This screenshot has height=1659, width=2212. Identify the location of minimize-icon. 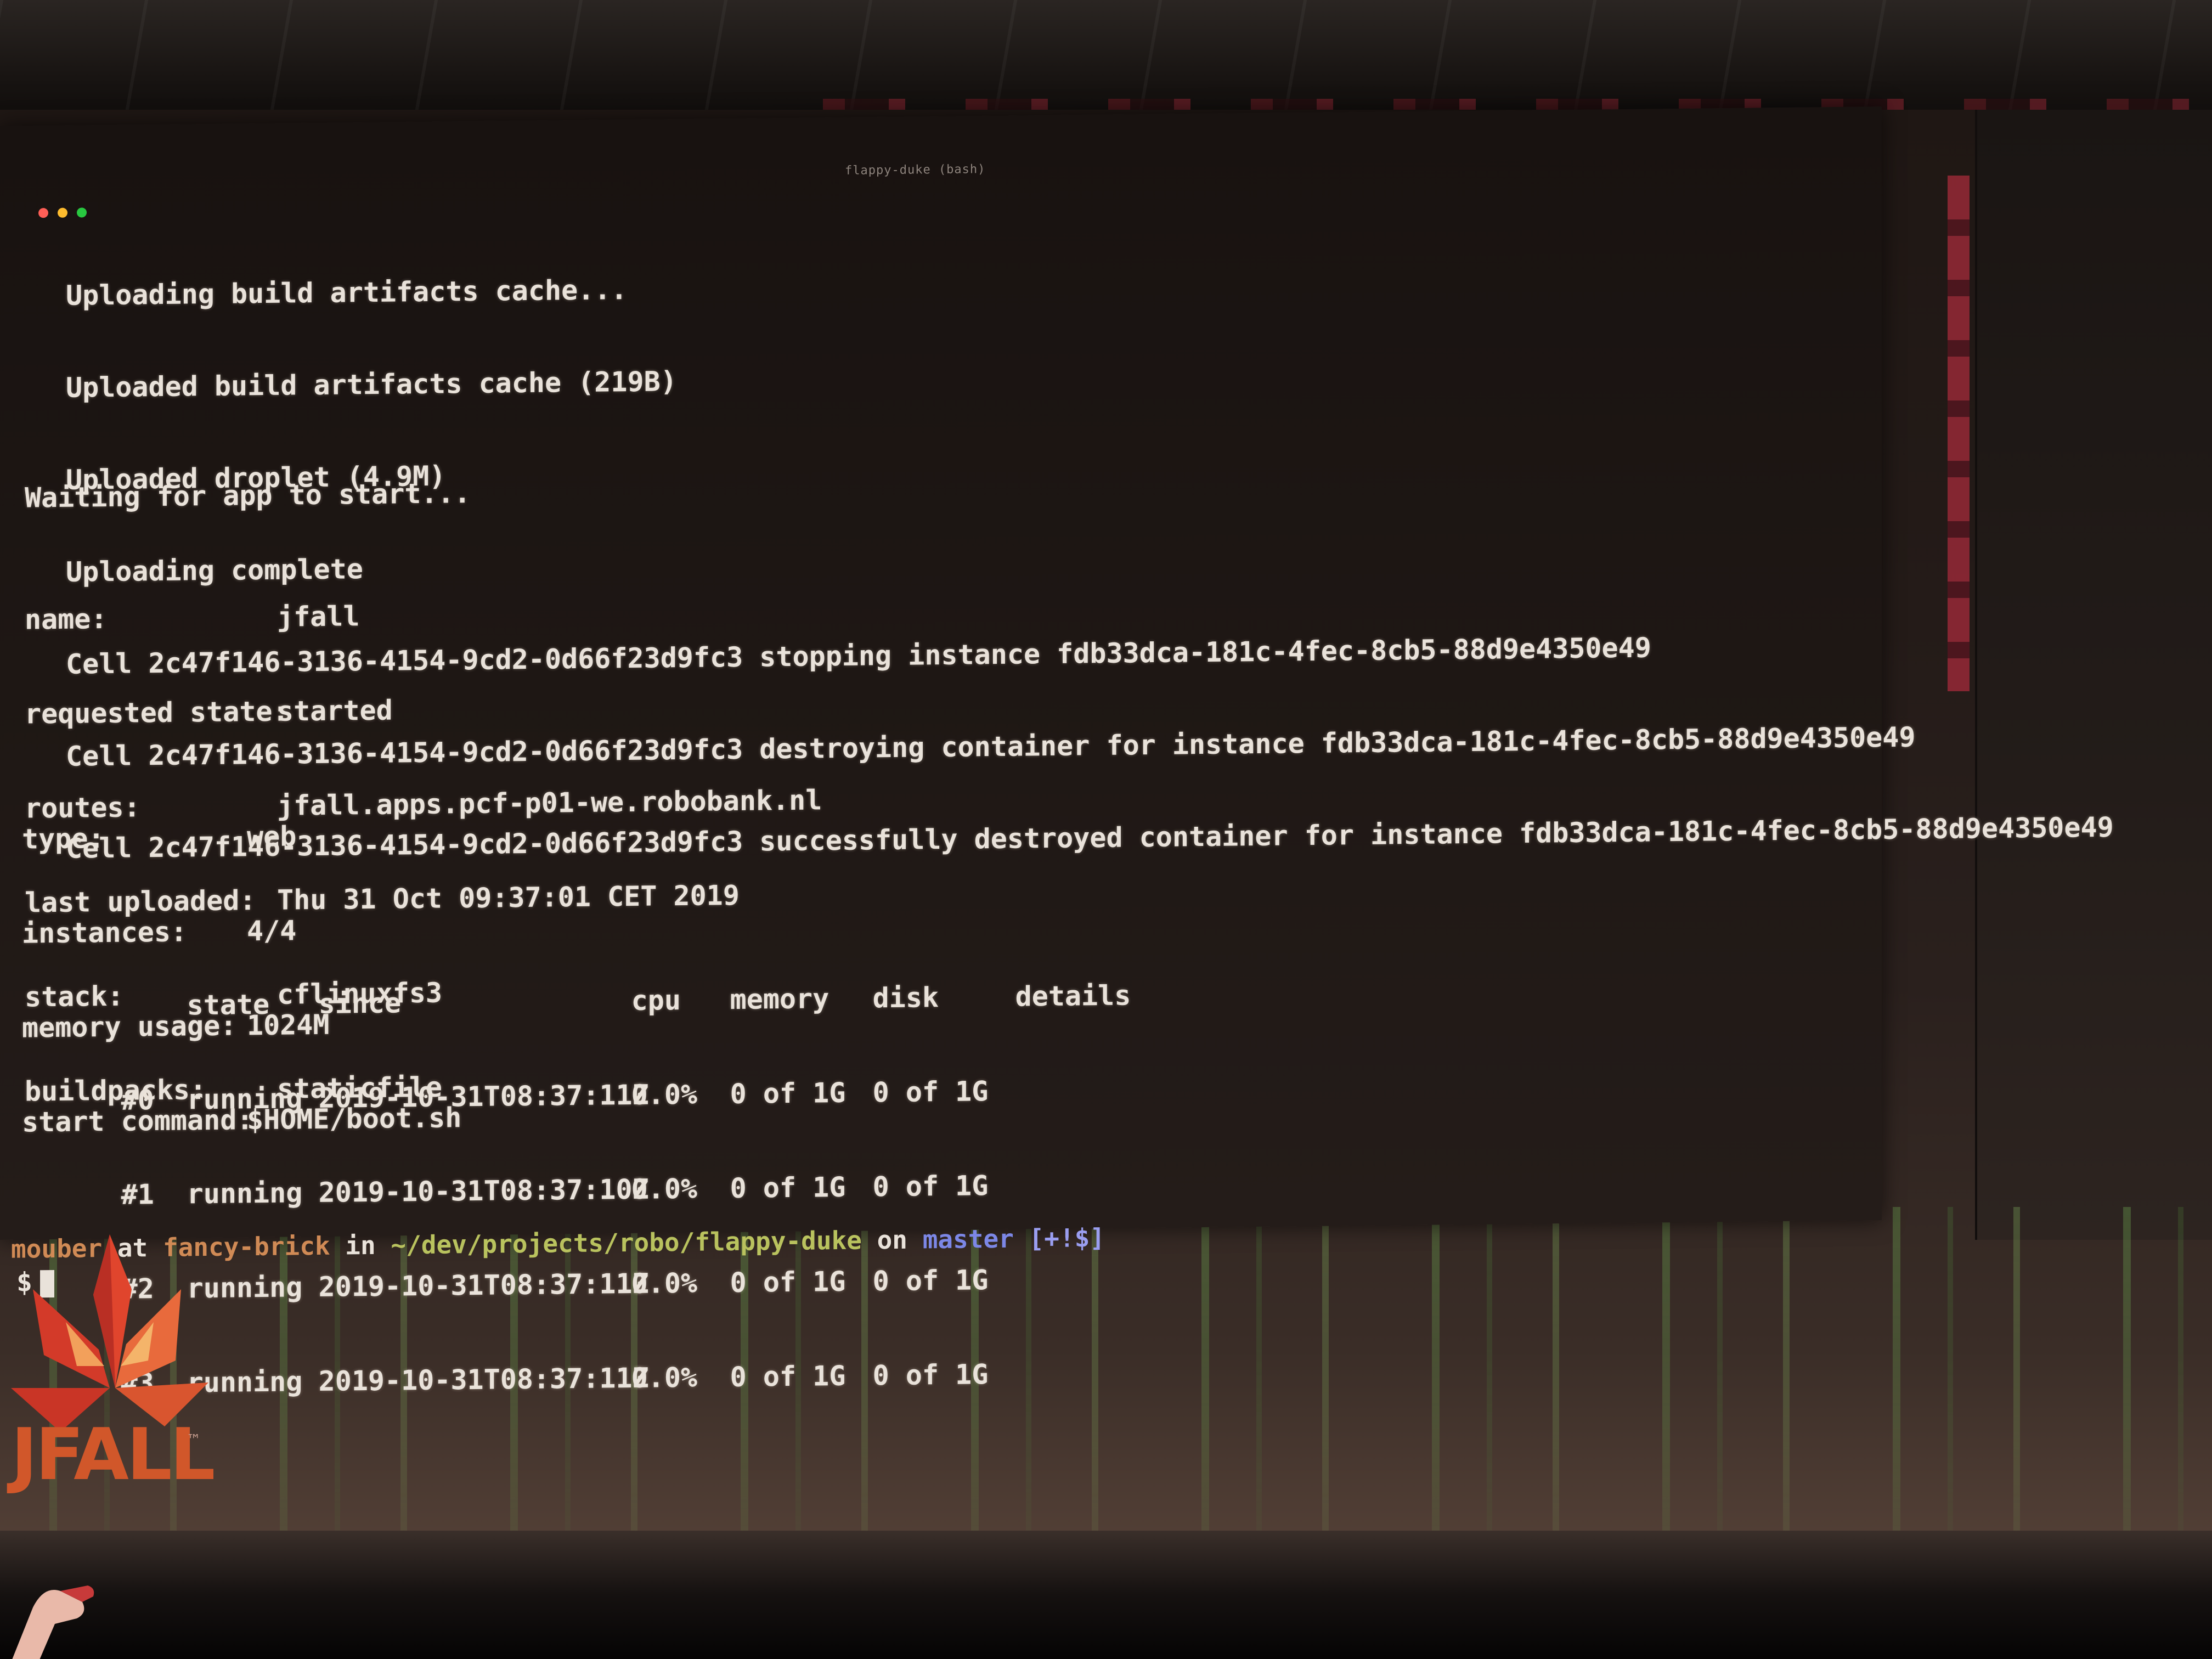
(62, 213).